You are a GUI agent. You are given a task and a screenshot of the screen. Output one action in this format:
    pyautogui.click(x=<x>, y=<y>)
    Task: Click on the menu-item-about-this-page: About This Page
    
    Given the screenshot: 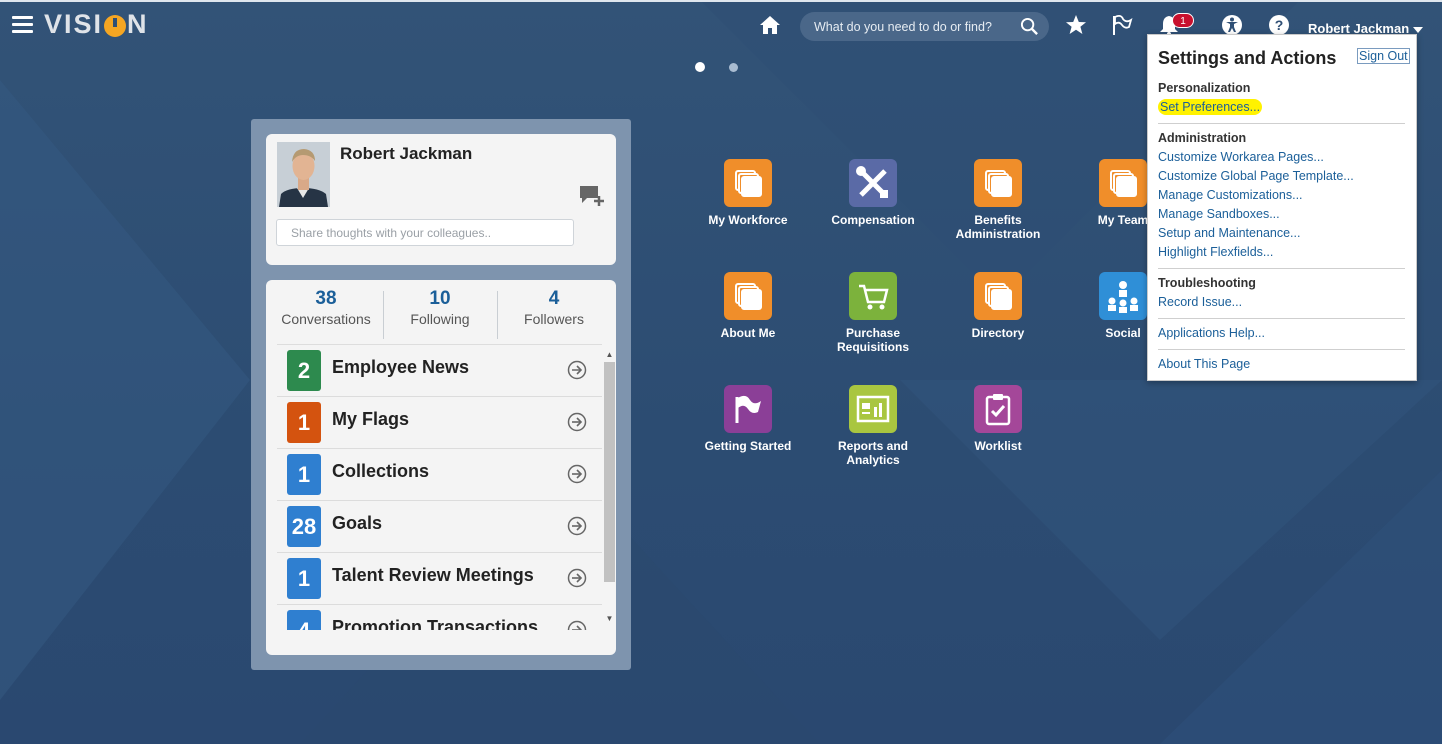 What is the action you would take?
    pyautogui.click(x=1204, y=364)
    